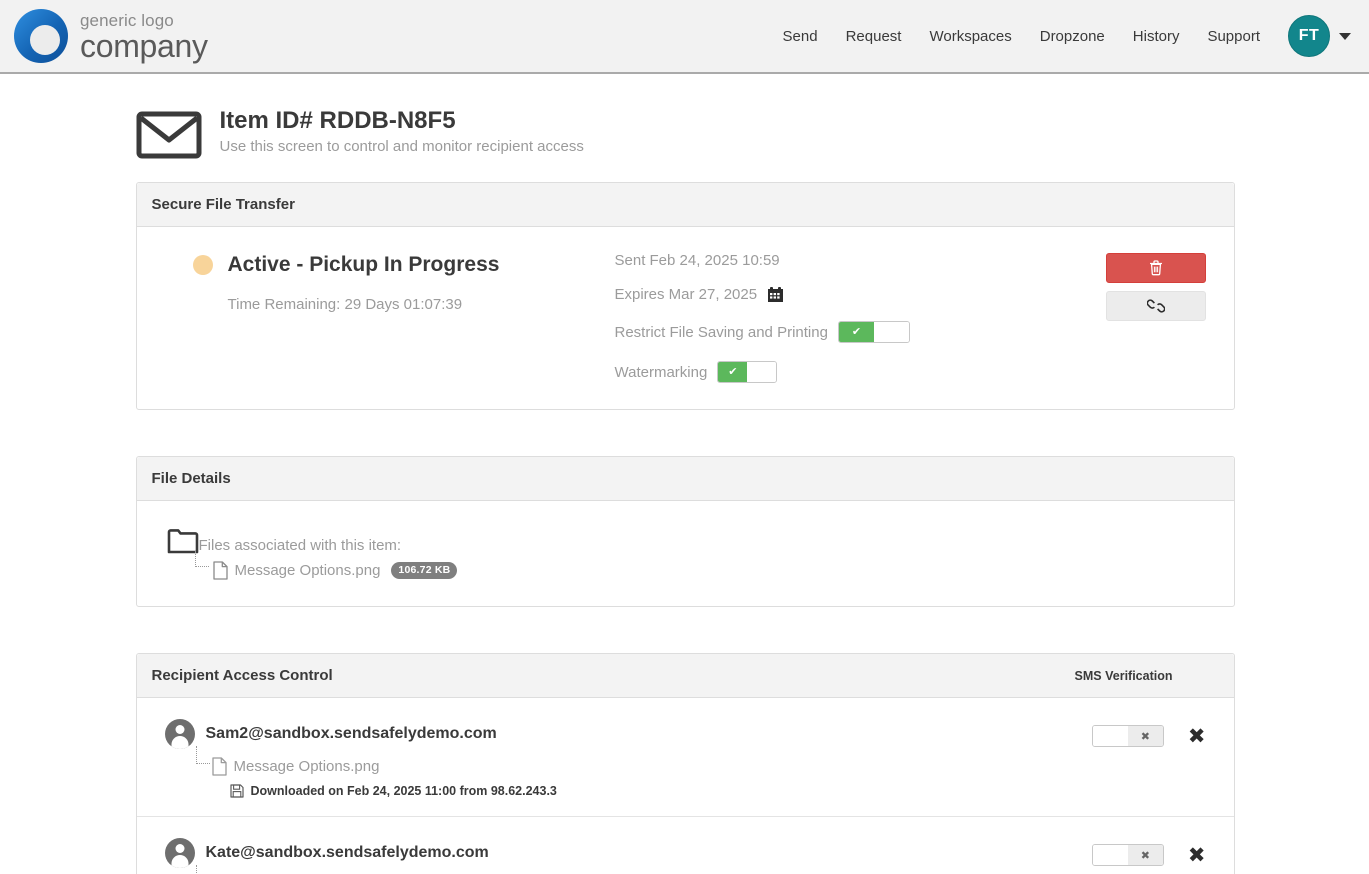  What do you see at coordinates (363, 264) in the screenshot?
I see `status-label: Active - Pickup In Progress` at bounding box center [363, 264].